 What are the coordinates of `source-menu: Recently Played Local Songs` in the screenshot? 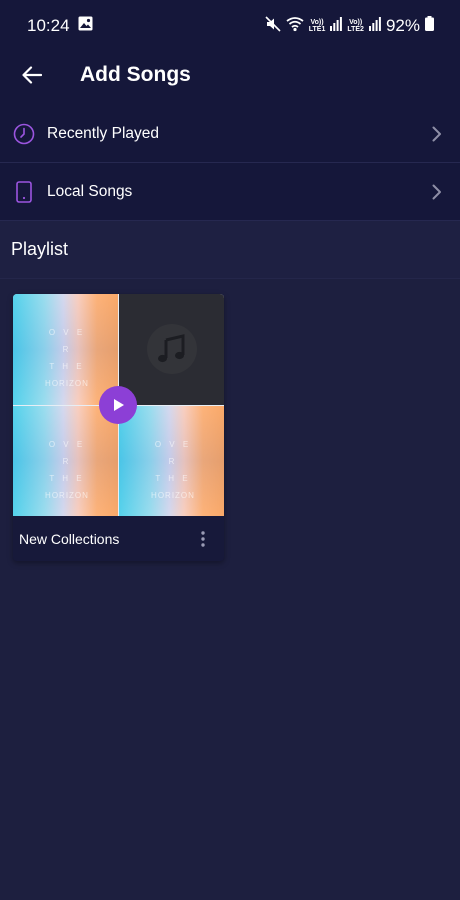 It's located at (230, 163).